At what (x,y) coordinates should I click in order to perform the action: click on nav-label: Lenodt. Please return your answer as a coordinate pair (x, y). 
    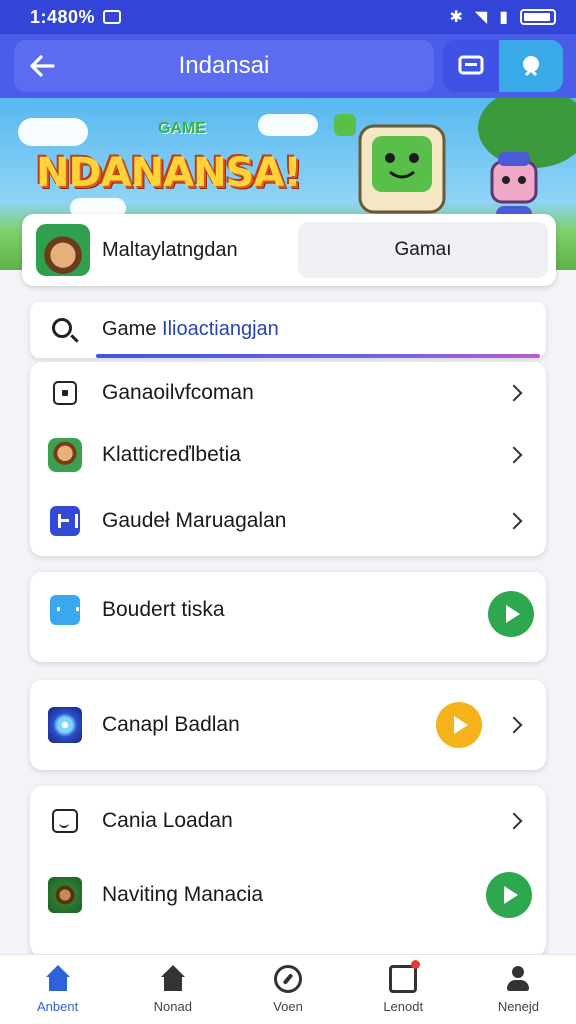
    Looking at the image, I should click on (403, 1006).